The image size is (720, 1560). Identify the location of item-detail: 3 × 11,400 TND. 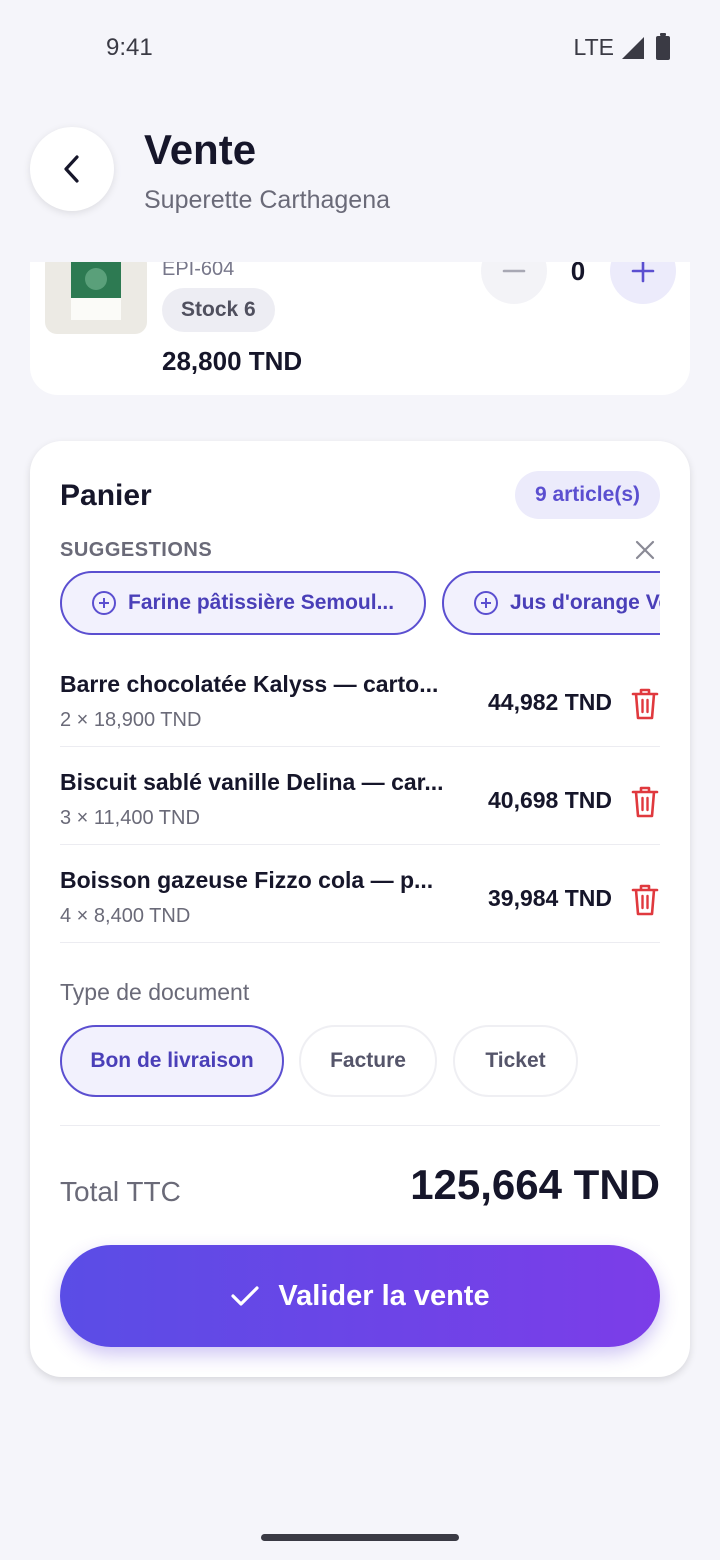
(130, 818).